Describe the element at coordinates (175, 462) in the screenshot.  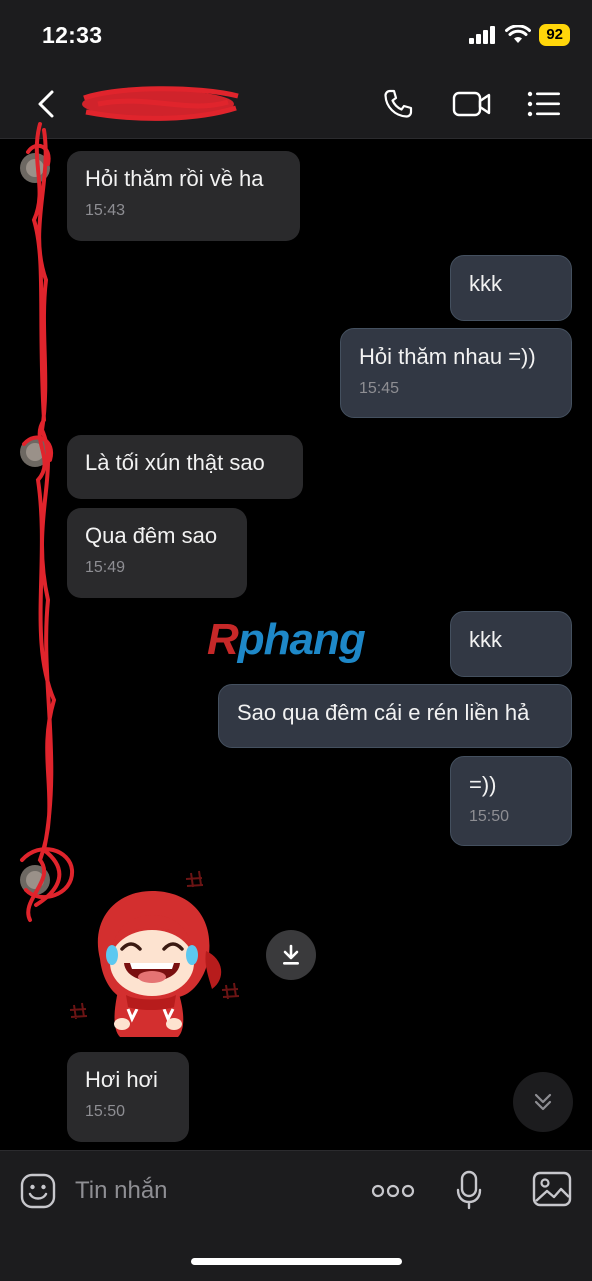
I see `message-text: Là tối xún thật sao` at that location.